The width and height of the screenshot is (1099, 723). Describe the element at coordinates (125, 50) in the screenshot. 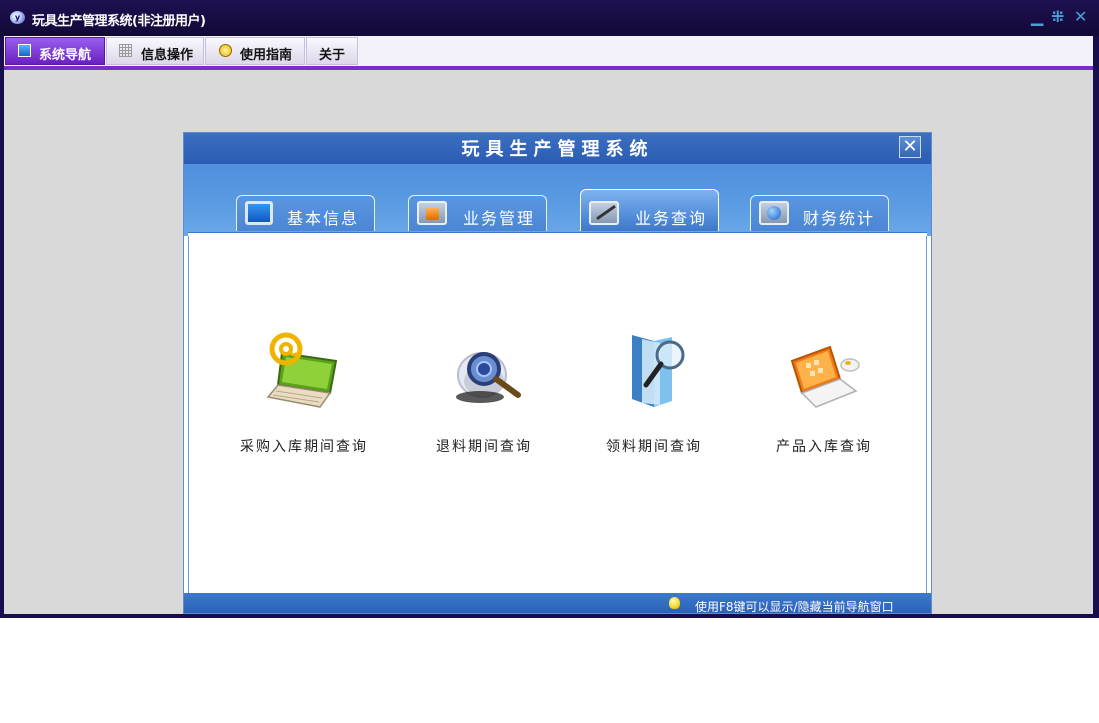

I see `grid-icon` at that location.